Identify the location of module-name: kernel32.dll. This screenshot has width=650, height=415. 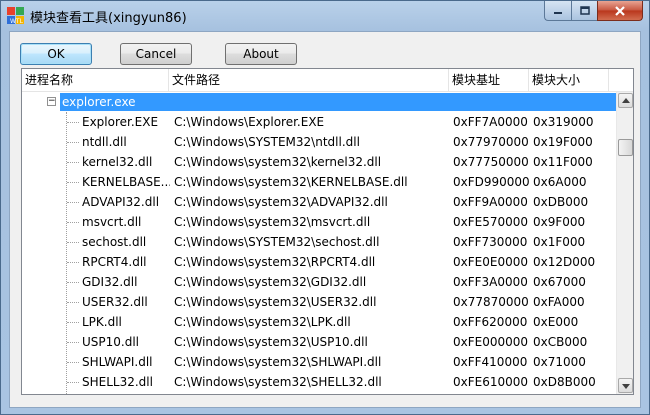
(117, 162).